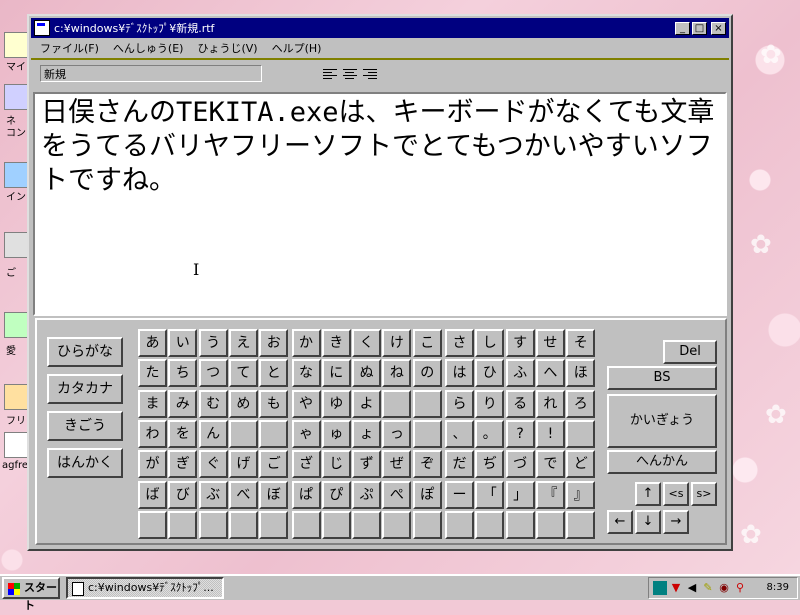  I want to click on menu-edit: へんしゅう(E), so click(148, 48).